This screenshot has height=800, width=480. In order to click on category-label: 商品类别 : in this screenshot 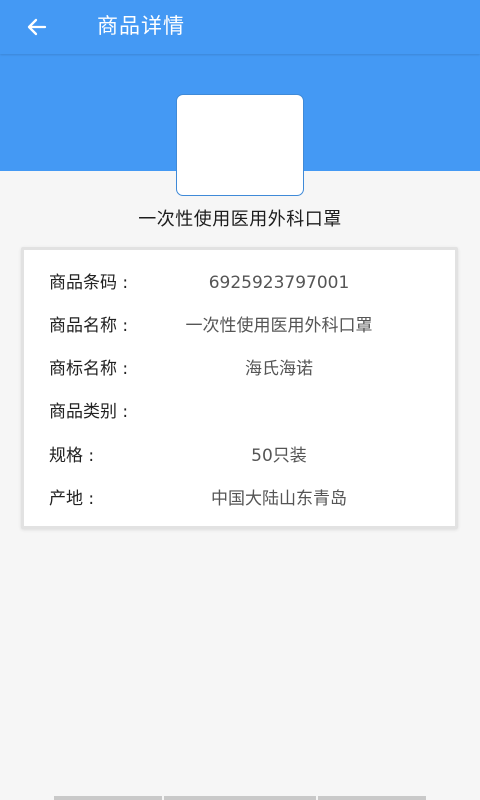, I will do `click(89, 412)`.